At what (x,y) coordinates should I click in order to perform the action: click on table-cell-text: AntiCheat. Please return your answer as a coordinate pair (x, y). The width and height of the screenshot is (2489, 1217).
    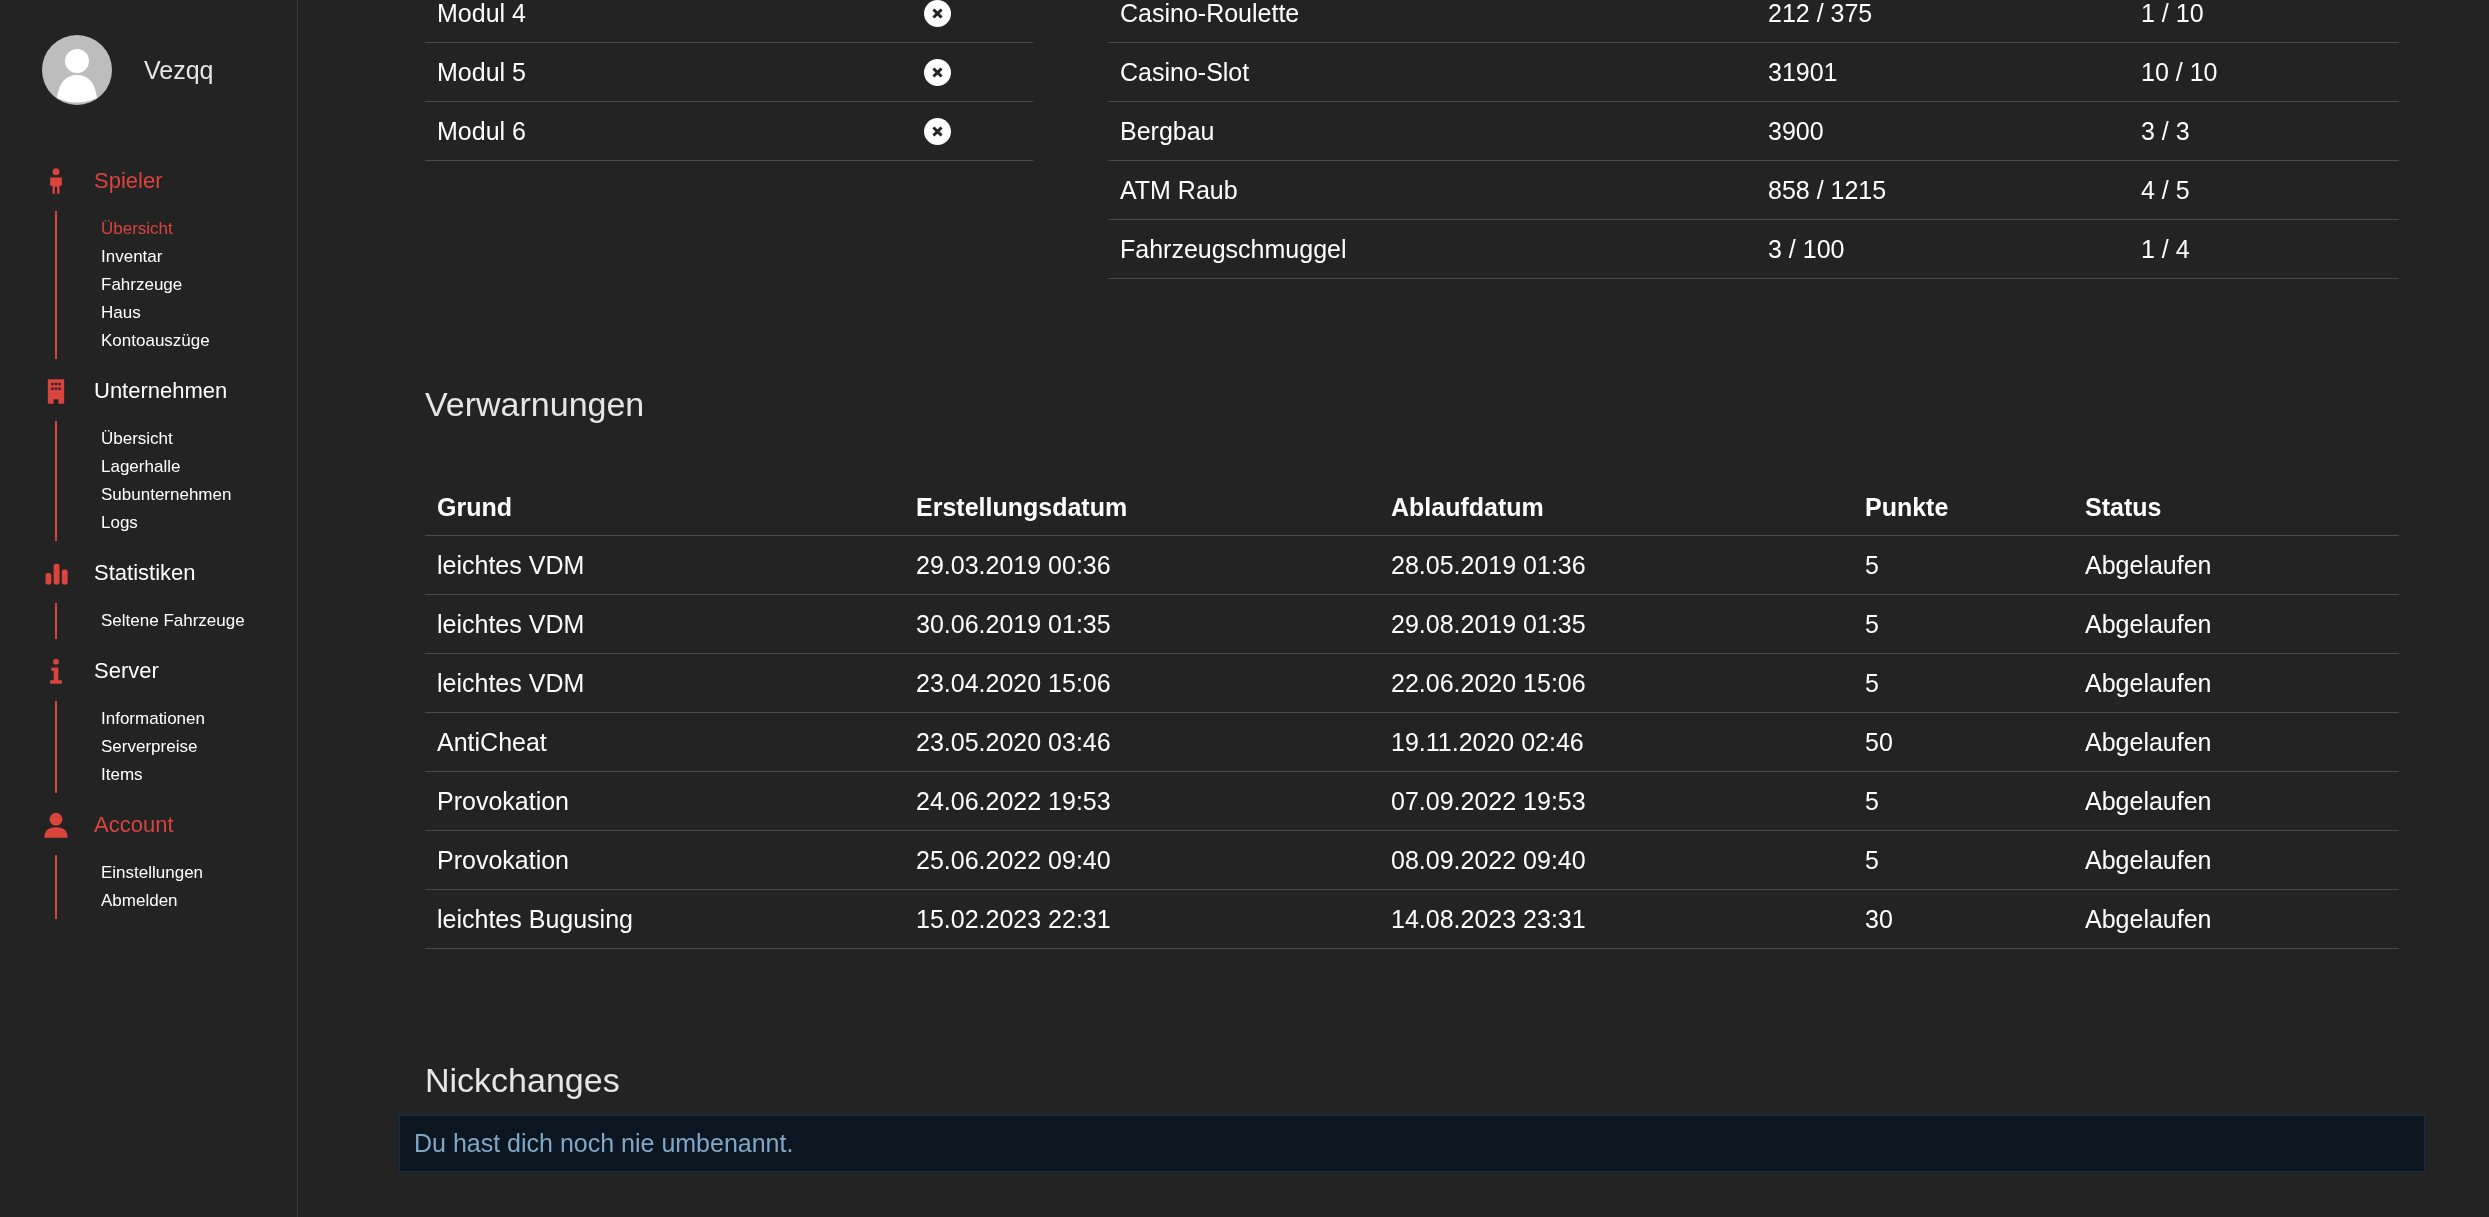
    Looking at the image, I should click on (492, 742).